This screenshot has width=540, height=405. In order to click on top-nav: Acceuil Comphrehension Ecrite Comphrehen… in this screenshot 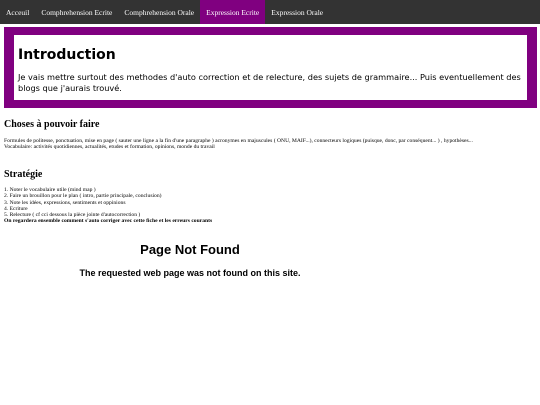, I will do `click(270, 12)`.